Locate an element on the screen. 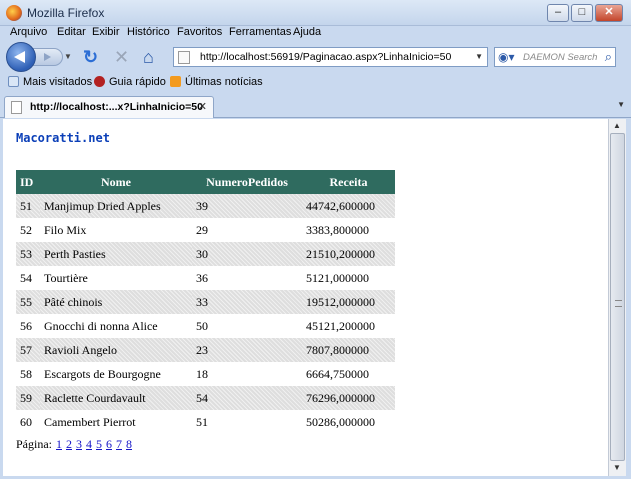  search-icon: ⌕ is located at coordinates (608, 57).